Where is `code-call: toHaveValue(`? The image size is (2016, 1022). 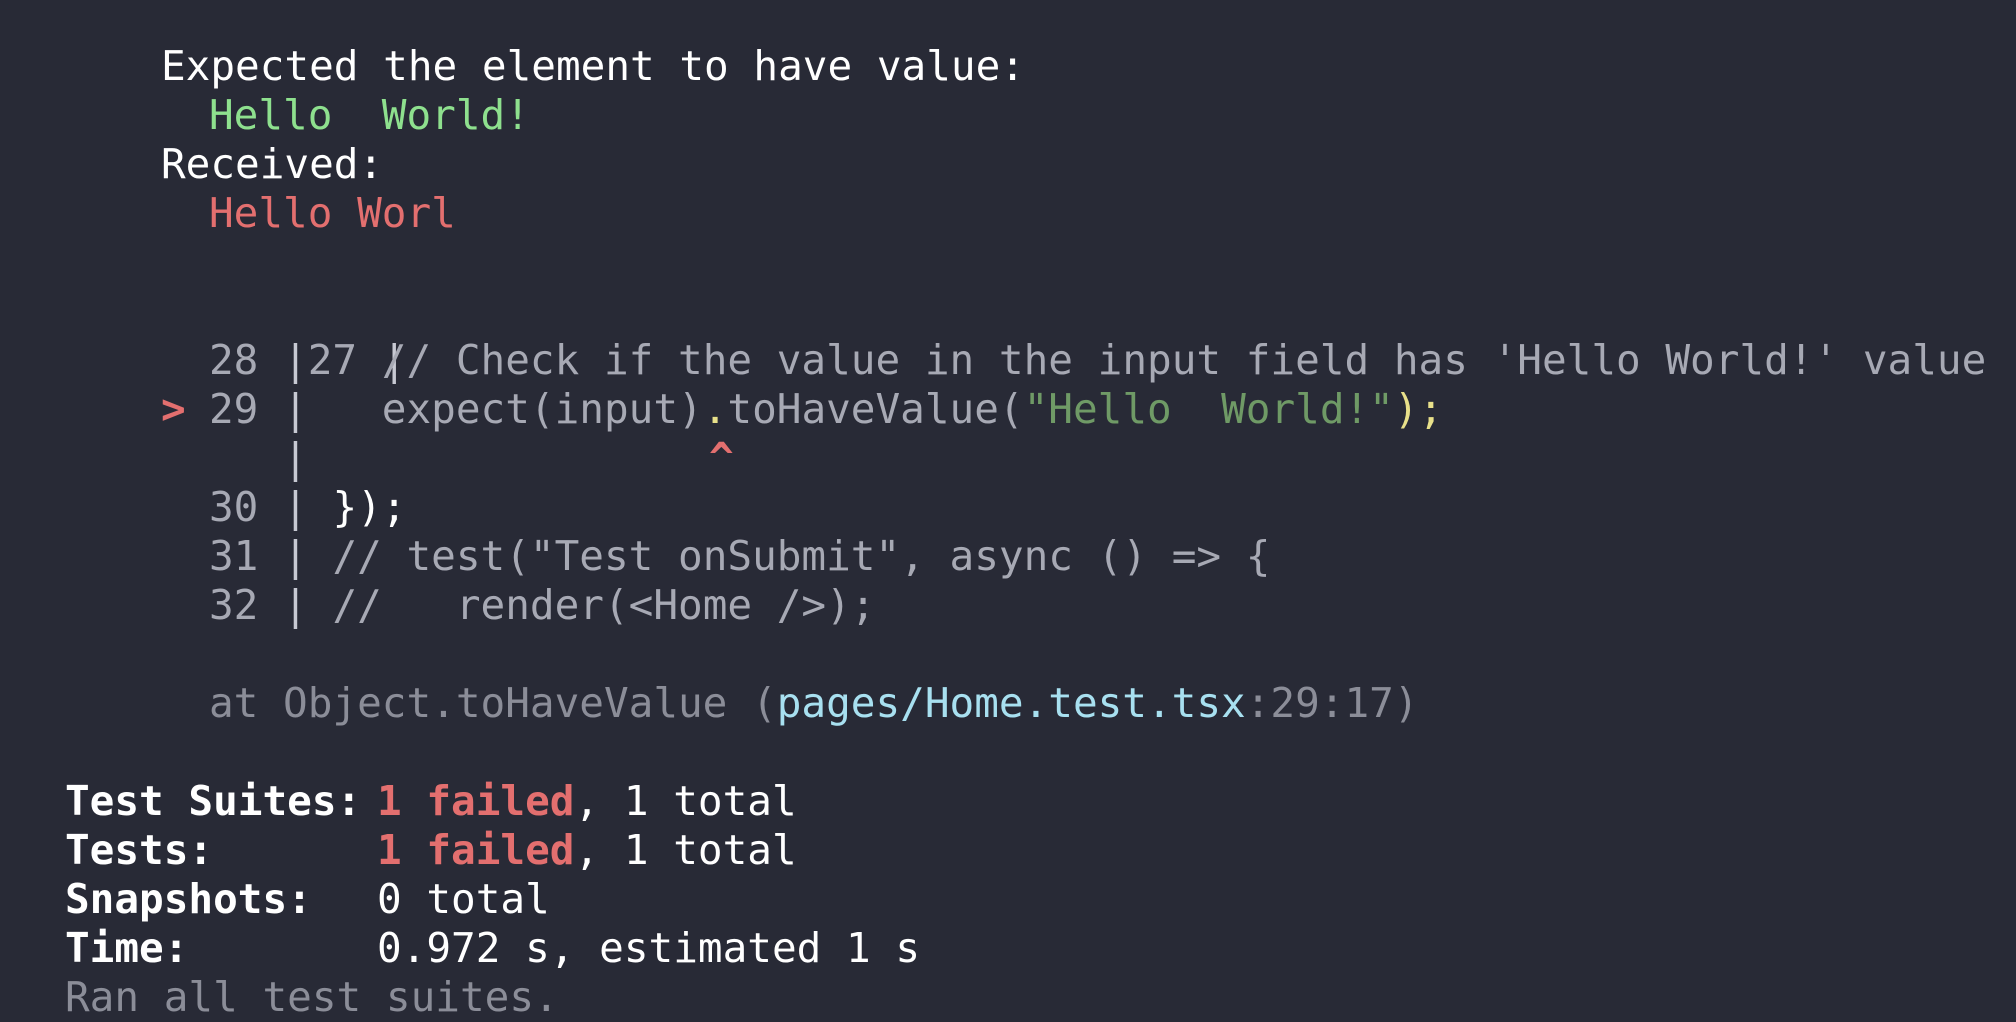 code-call: toHaveValue( is located at coordinates (875, 409).